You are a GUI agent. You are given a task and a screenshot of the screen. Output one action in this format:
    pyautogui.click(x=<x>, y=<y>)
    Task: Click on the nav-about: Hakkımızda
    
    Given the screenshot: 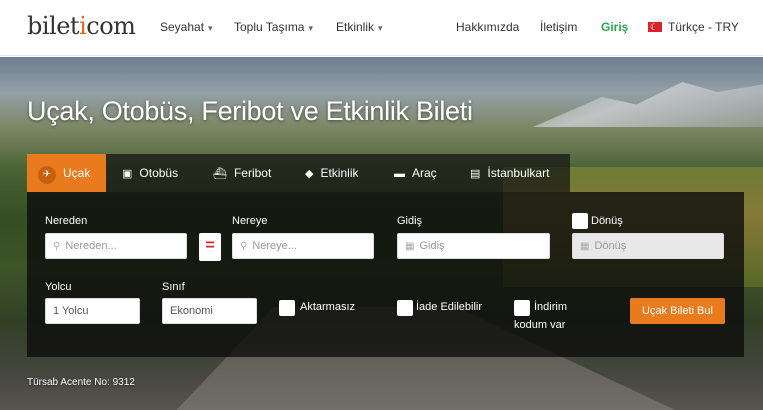 What is the action you would take?
    pyautogui.click(x=487, y=27)
    